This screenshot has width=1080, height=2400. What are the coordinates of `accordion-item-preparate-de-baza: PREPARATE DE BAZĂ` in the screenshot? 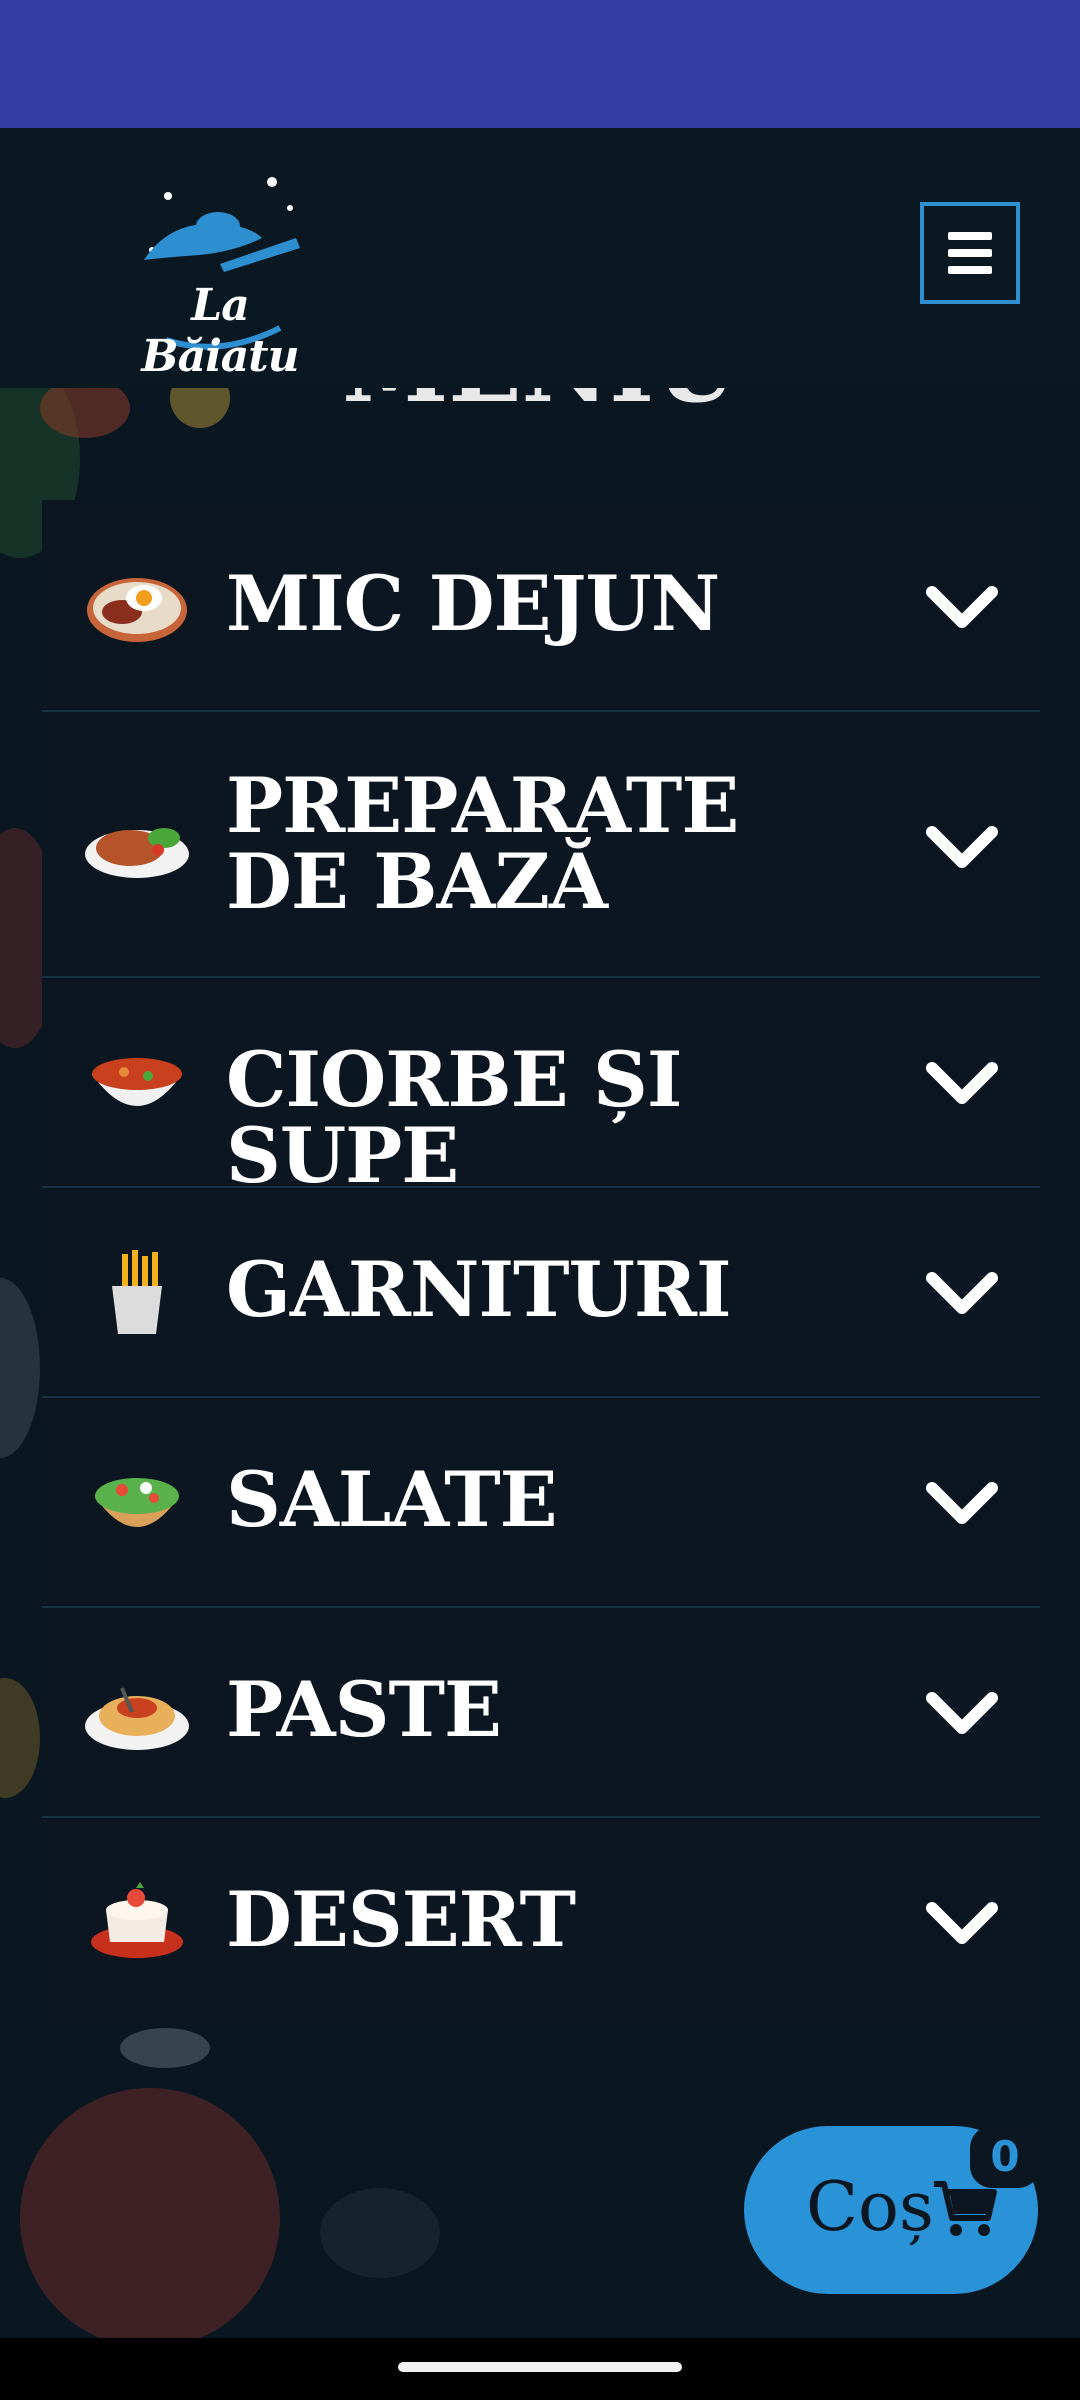 It's located at (541, 844).